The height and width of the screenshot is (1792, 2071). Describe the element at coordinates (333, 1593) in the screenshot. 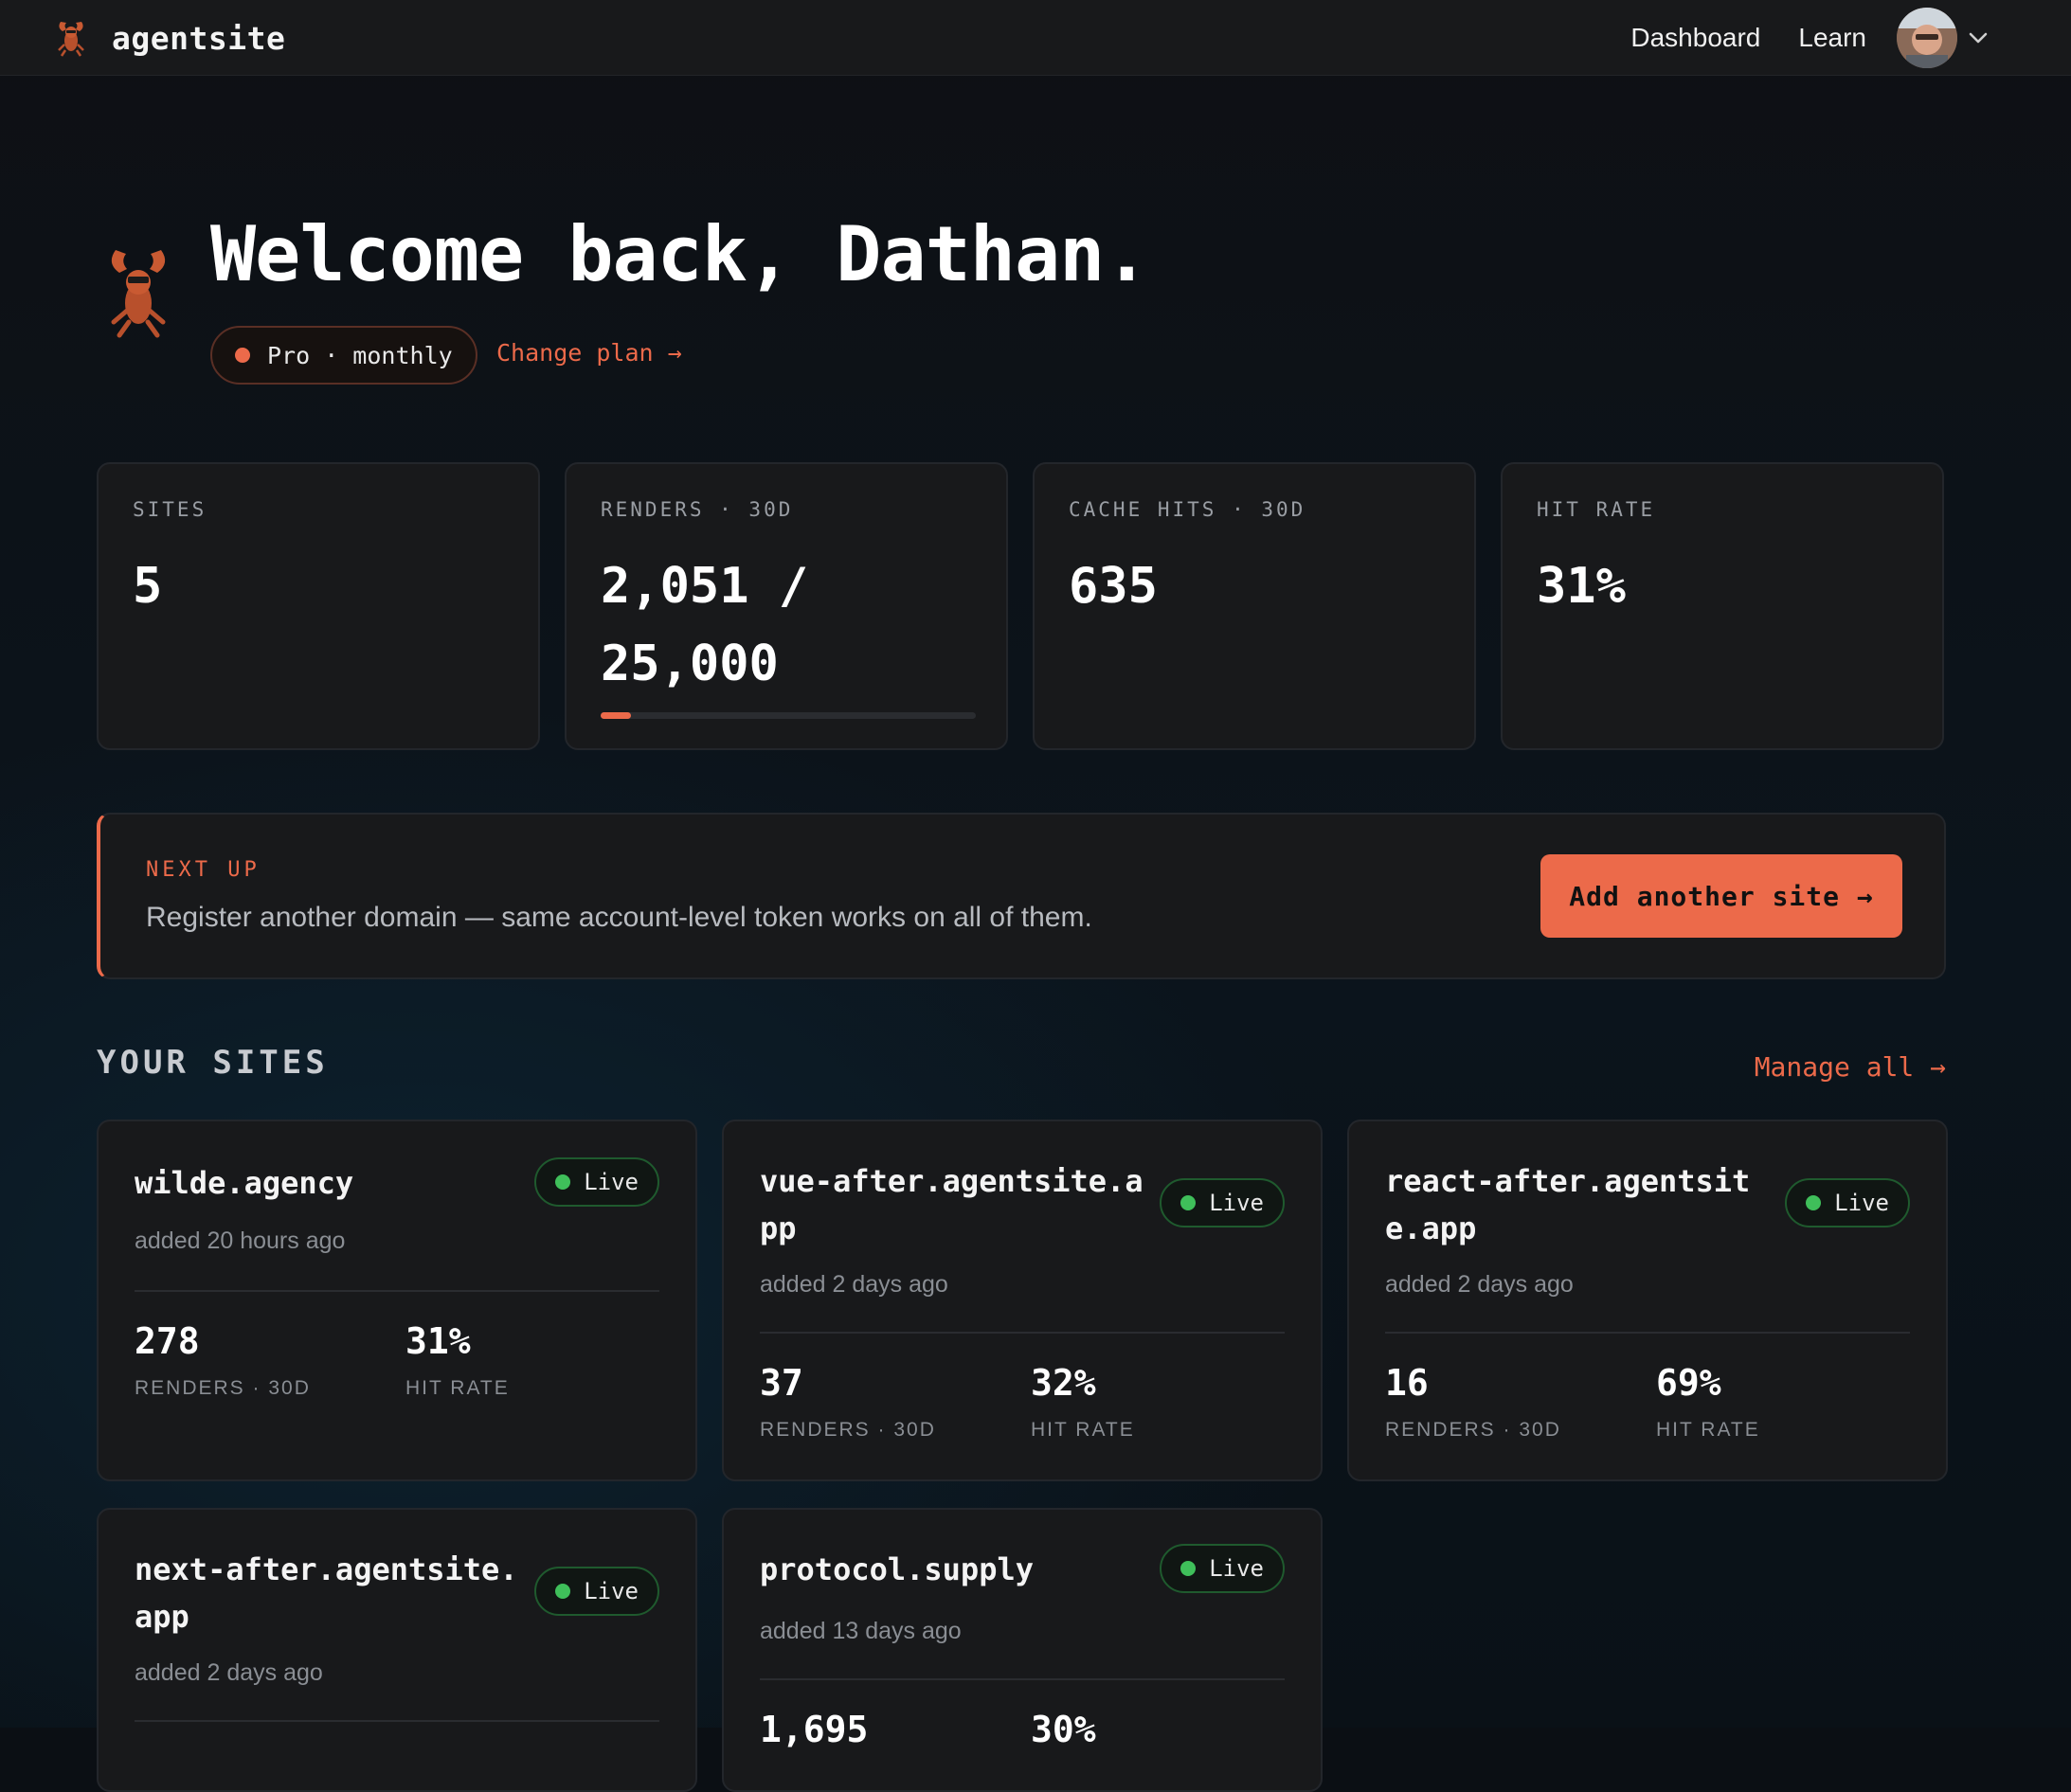

I see `site-name: next-after.agentsite.app` at that location.